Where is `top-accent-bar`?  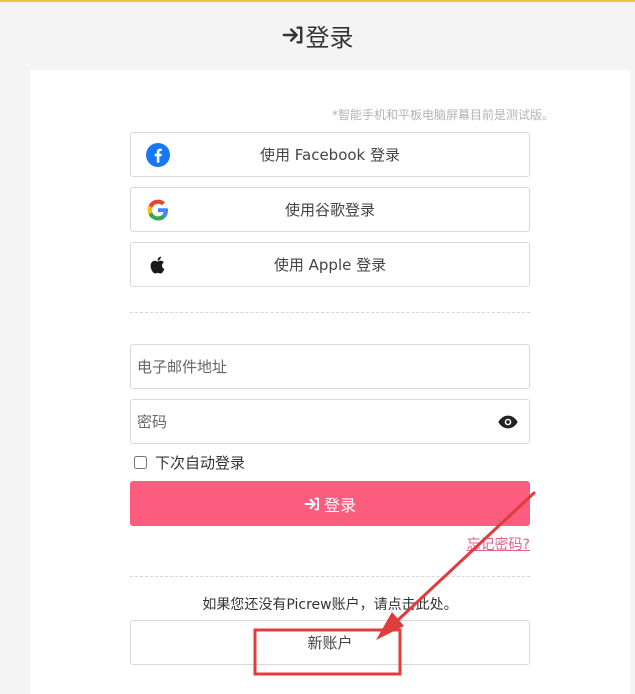
top-accent-bar is located at coordinates (317, 1).